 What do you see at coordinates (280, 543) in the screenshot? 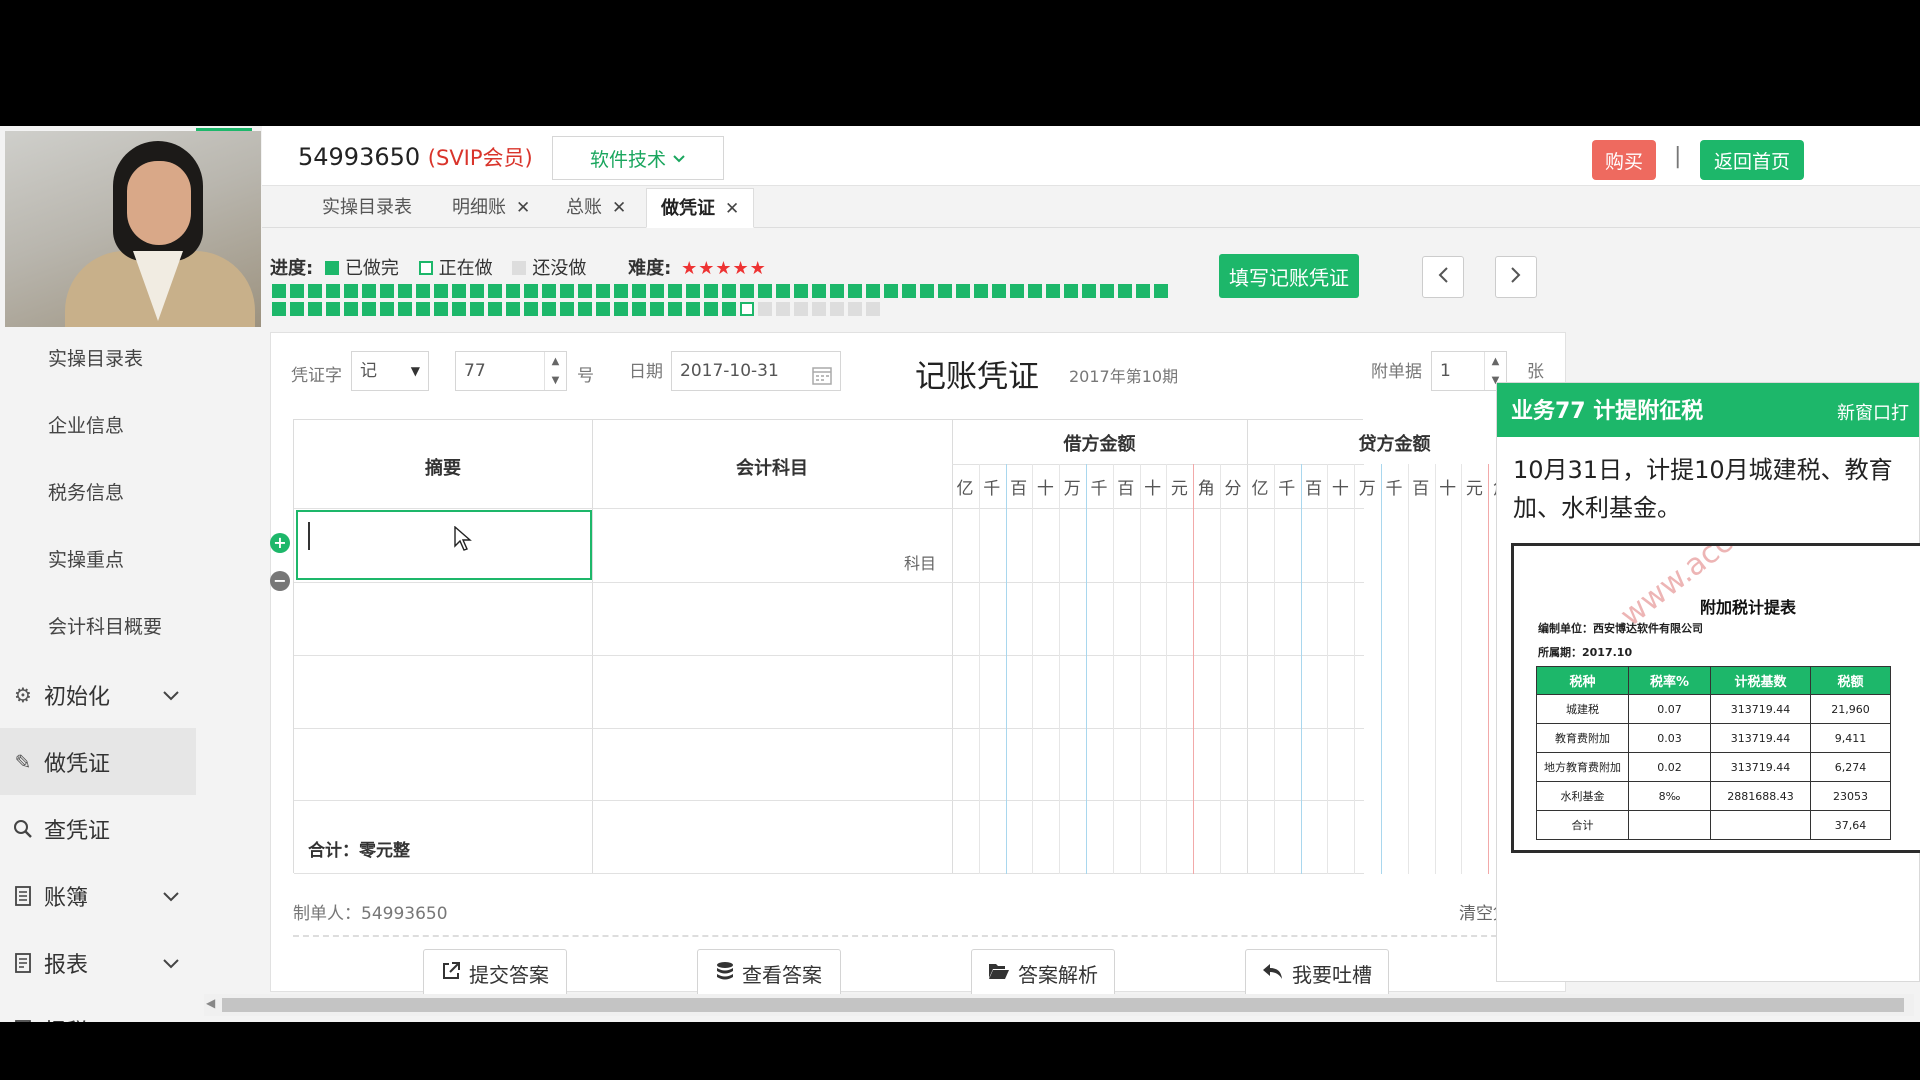
I see `add-row-icon: +` at bounding box center [280, 543].